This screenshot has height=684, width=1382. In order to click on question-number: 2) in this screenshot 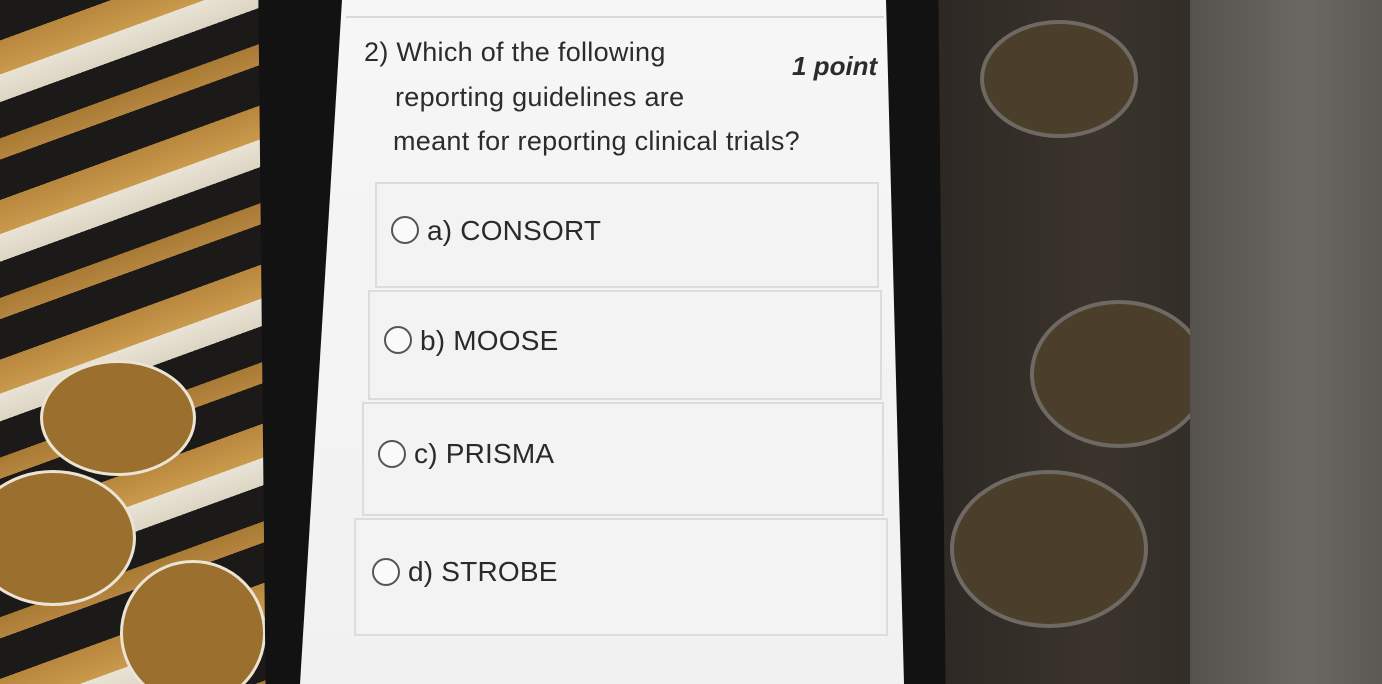, I will do `click(376, 52)`.